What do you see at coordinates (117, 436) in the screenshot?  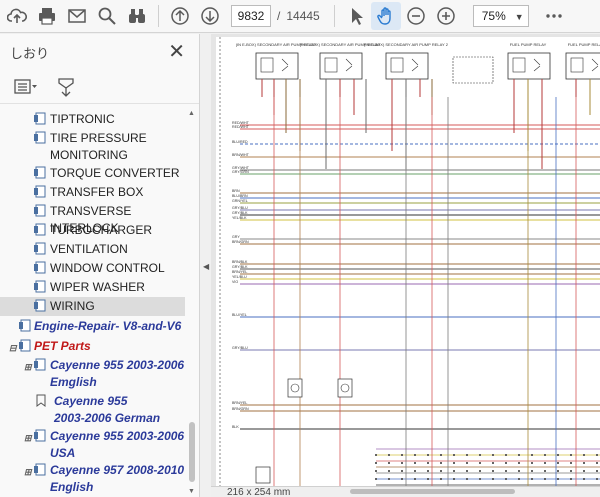 I see `bookmark-label-line1: Cayenne 955 2003-2006` at bounding box center [117, 436].